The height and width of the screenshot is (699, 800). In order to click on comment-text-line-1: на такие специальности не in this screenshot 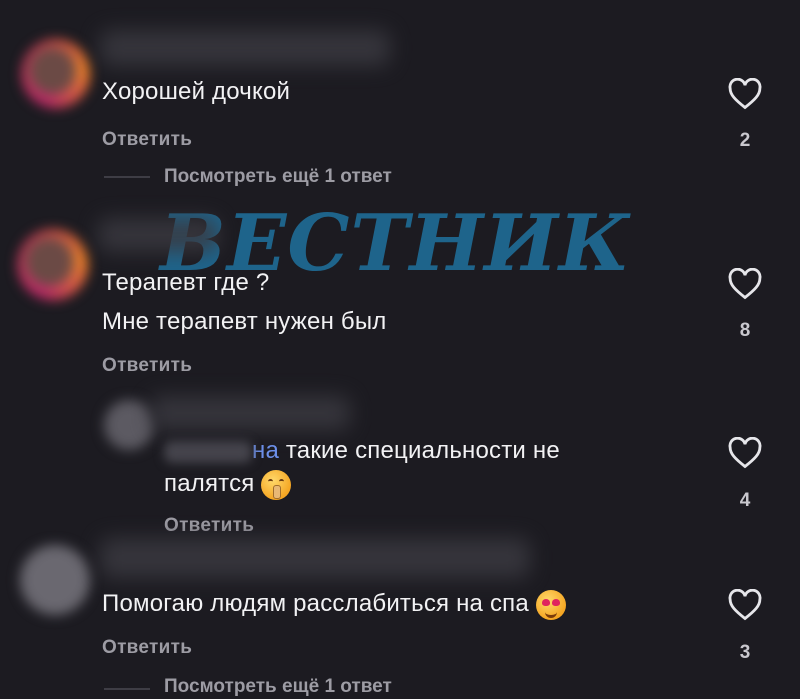, I will do `click(362, 451)`.